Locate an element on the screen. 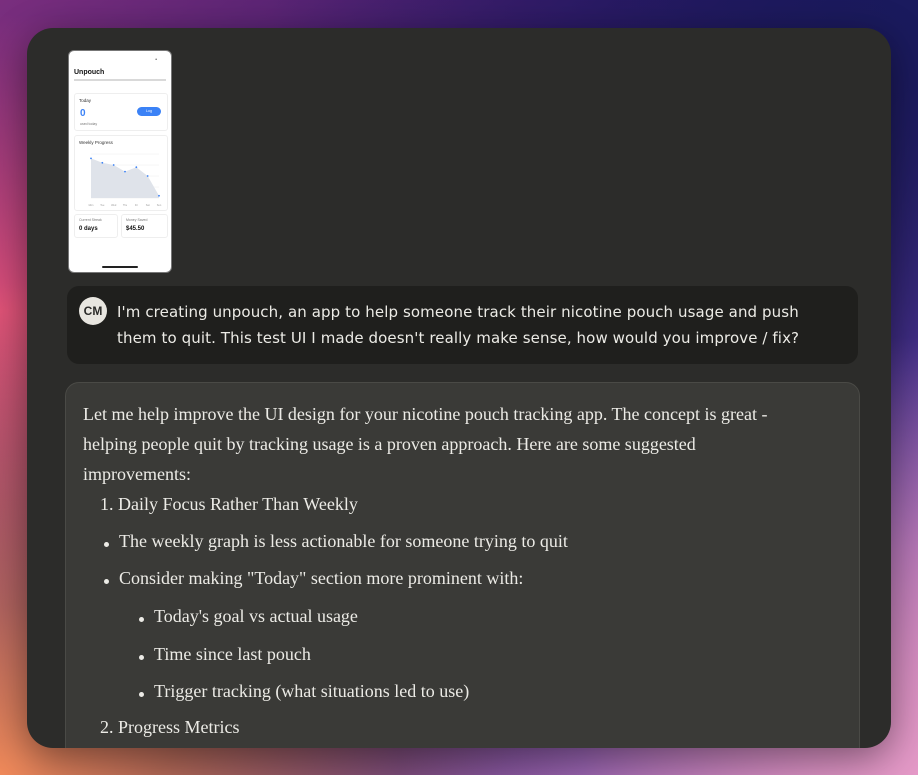 The image size is (918, 775). thumb-weekly-chart: Mon Tue Wed Thu Fri Sat Sun is located at coordinates (125, 180).